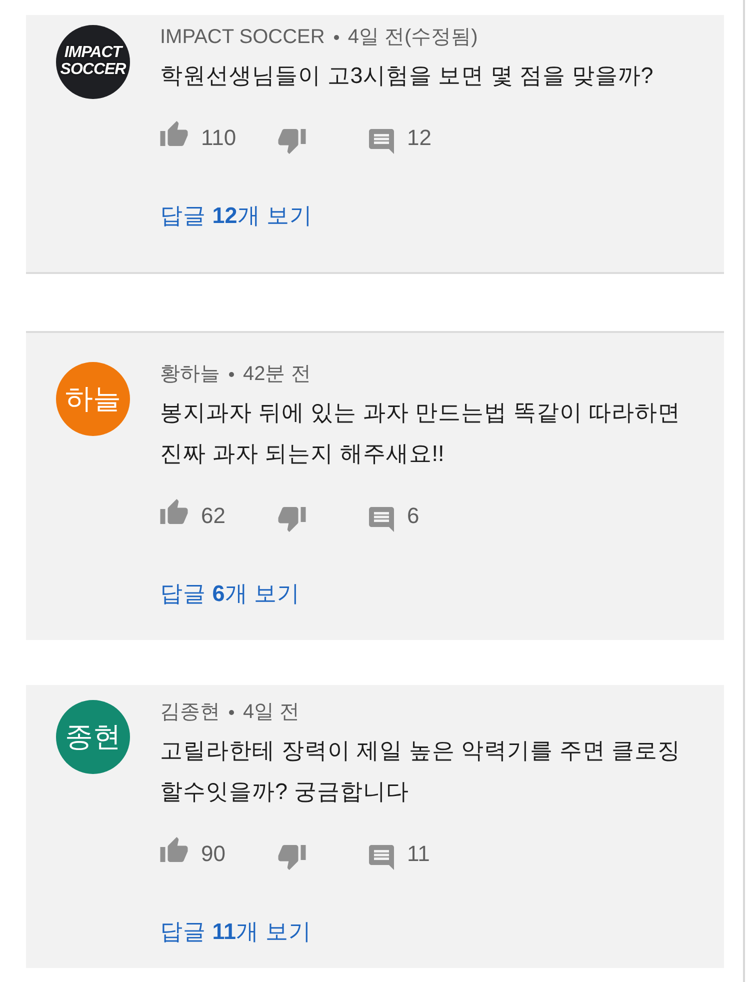 This screenshot has height=982, width=750. I want to click on comment-time: 42분 전, so click(277, 374).